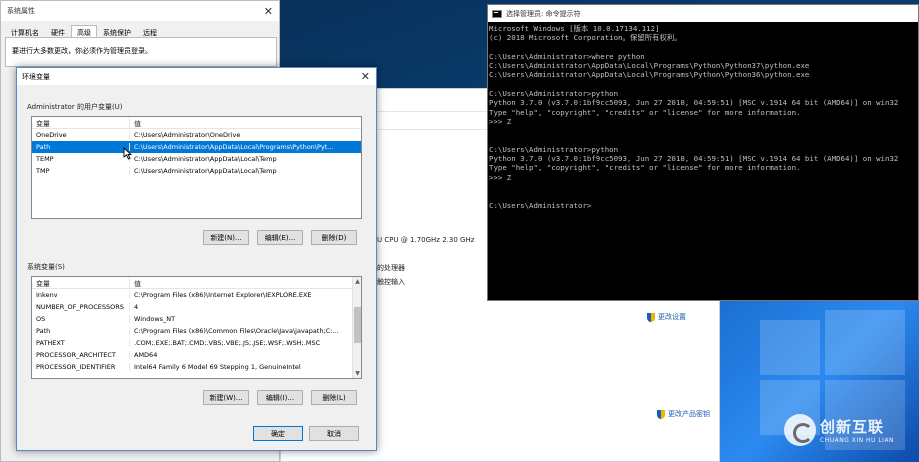  I want to click on variable-name: TMP, so click(81, 171).